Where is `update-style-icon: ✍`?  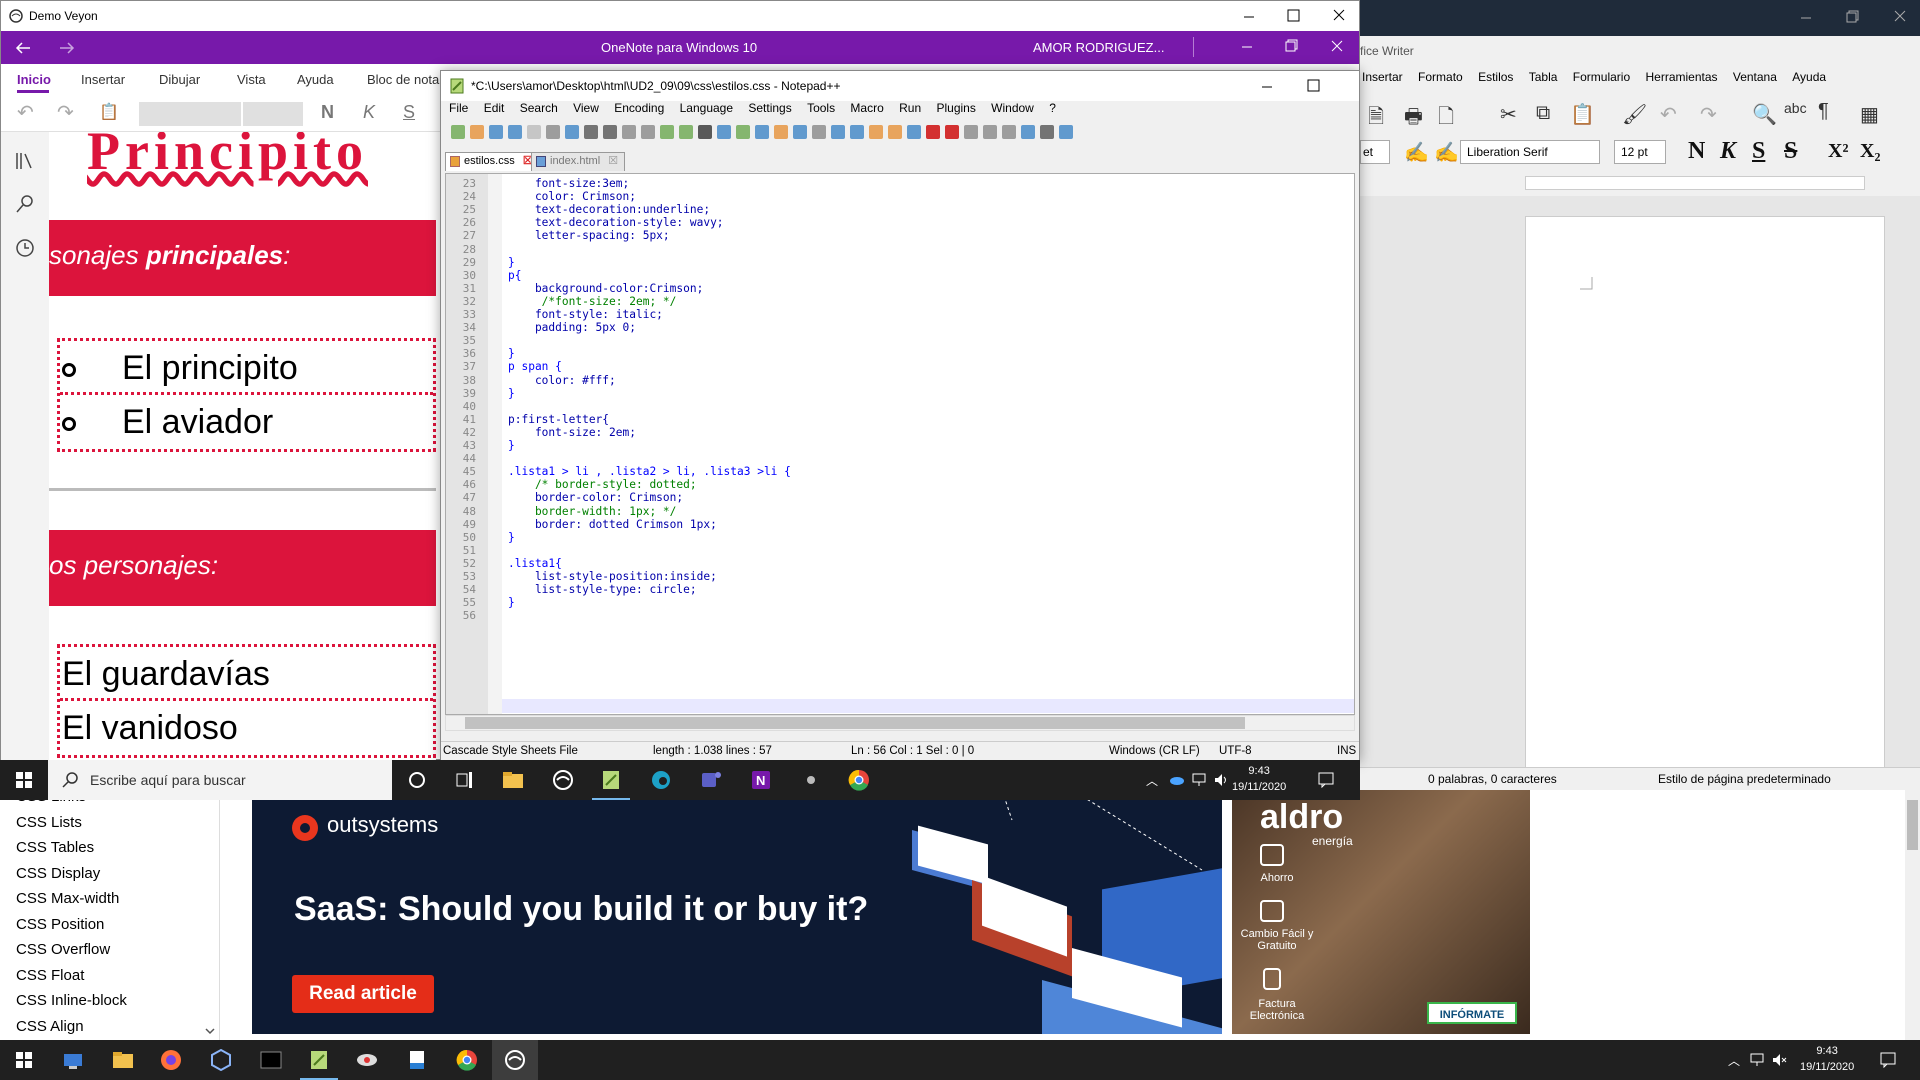 update-style-icon: ✍ is located at coordinates (1416, 152).